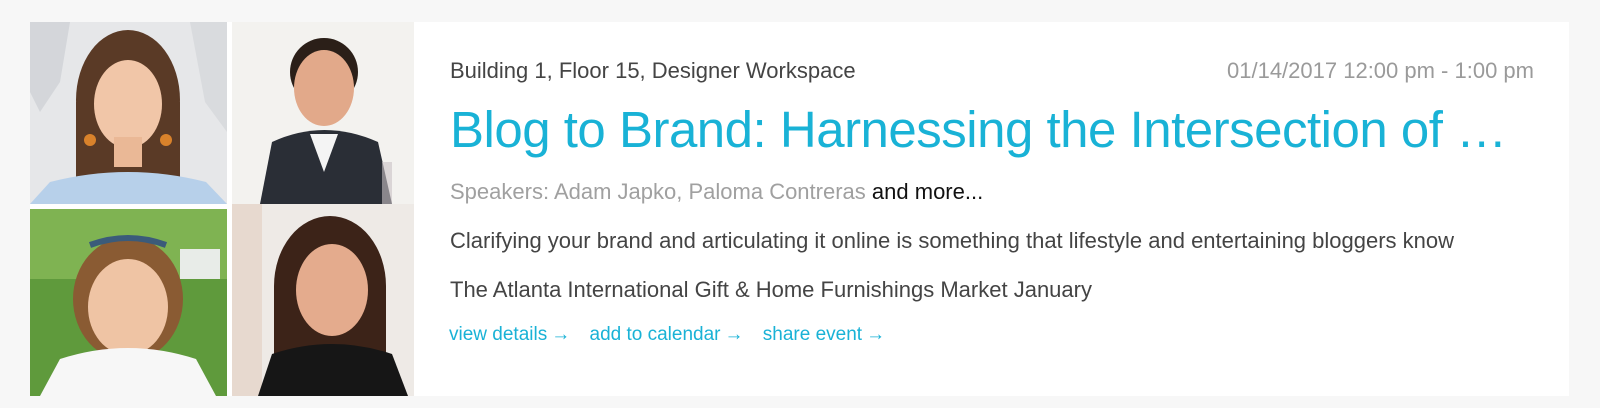 This screenshot has height=408, width=1600. I want to click on add-to-calendar-link: add to calendar →, so click(667, 334).